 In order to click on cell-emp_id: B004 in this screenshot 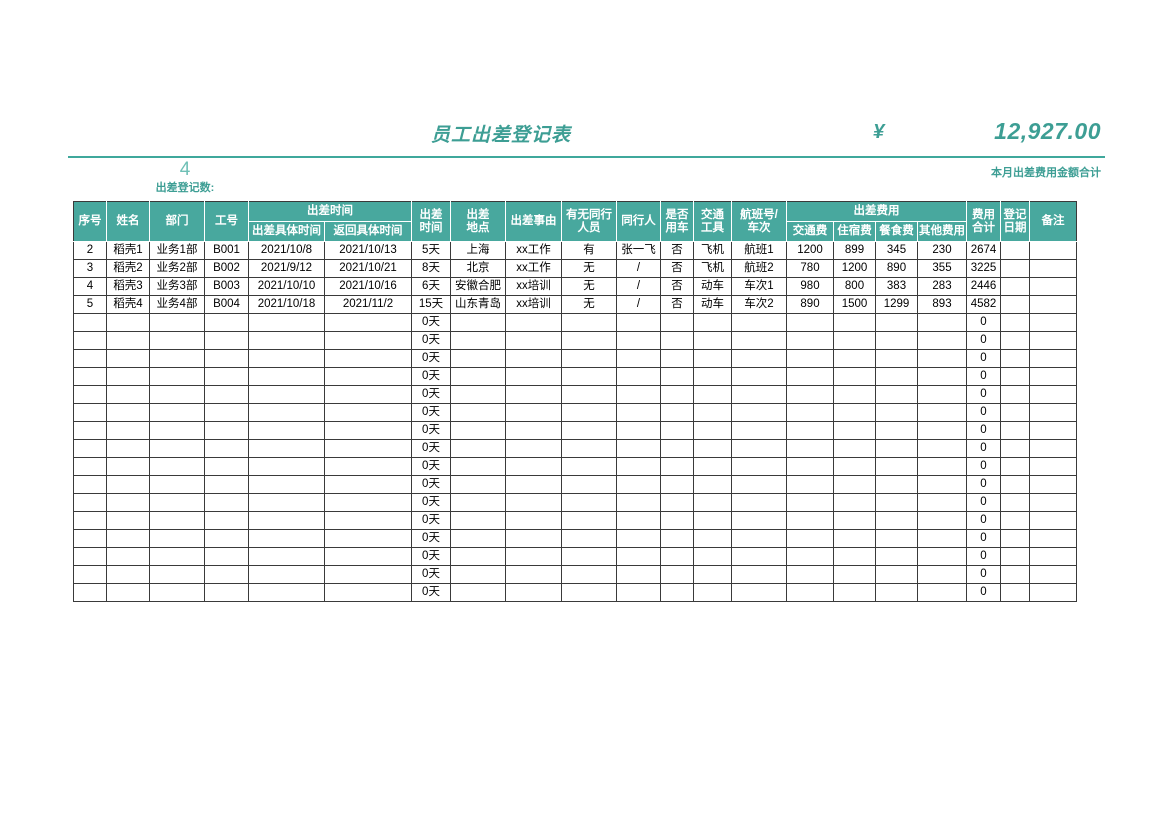, I will do `click(226, 304)`.